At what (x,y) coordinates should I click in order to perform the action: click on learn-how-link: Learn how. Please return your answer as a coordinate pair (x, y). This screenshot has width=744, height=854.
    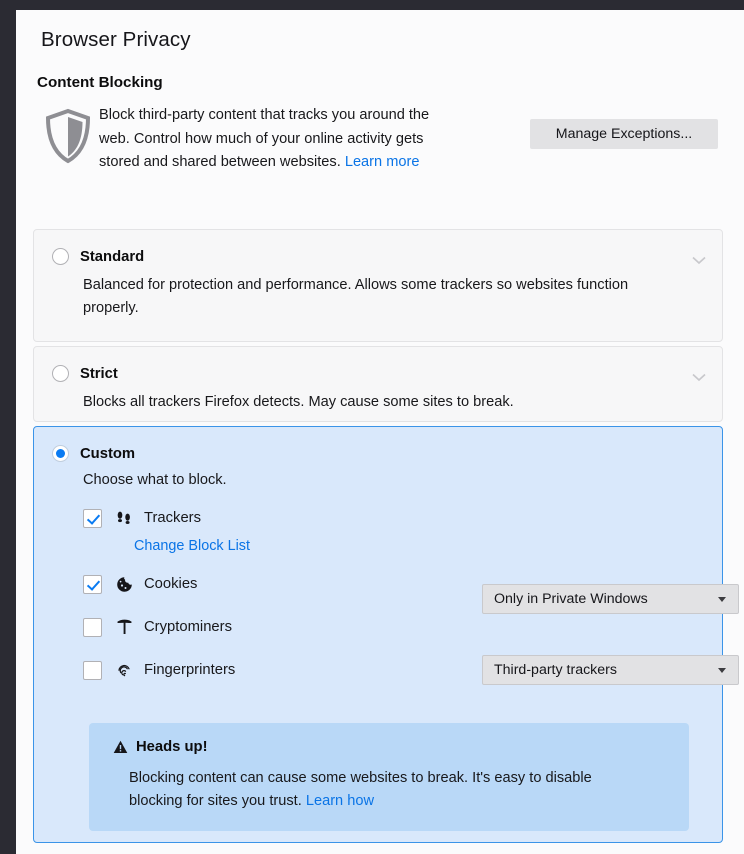
    Looking at the image, I should click on (340, 801).